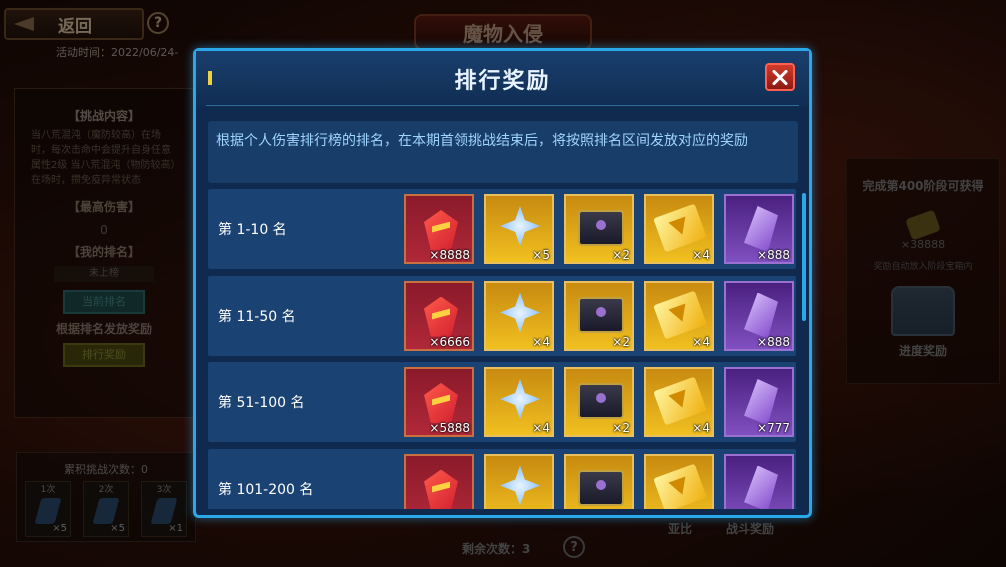 This screenshot has width=1006, height=567. I want to click on red-gem-icon: ×5888, so click(439, 402).